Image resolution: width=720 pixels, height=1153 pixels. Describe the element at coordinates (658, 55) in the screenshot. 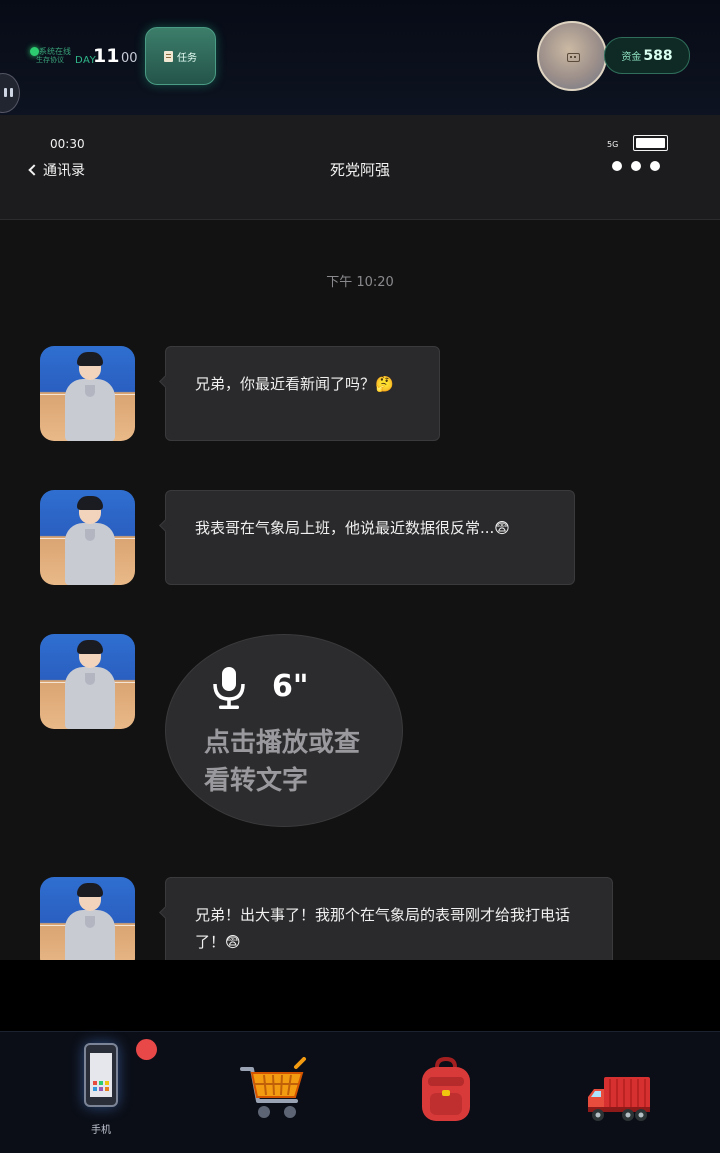

I see `funds-value: 588` at that location.